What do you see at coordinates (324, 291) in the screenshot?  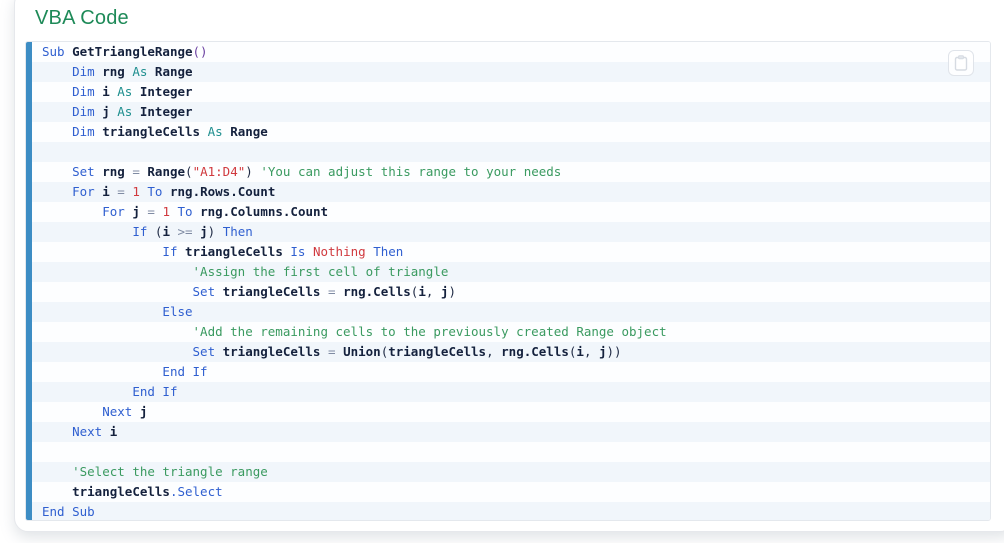 I see `code-line: Set triangleCells = rng.Cells(i, j)` at bounding box center [324, 291].